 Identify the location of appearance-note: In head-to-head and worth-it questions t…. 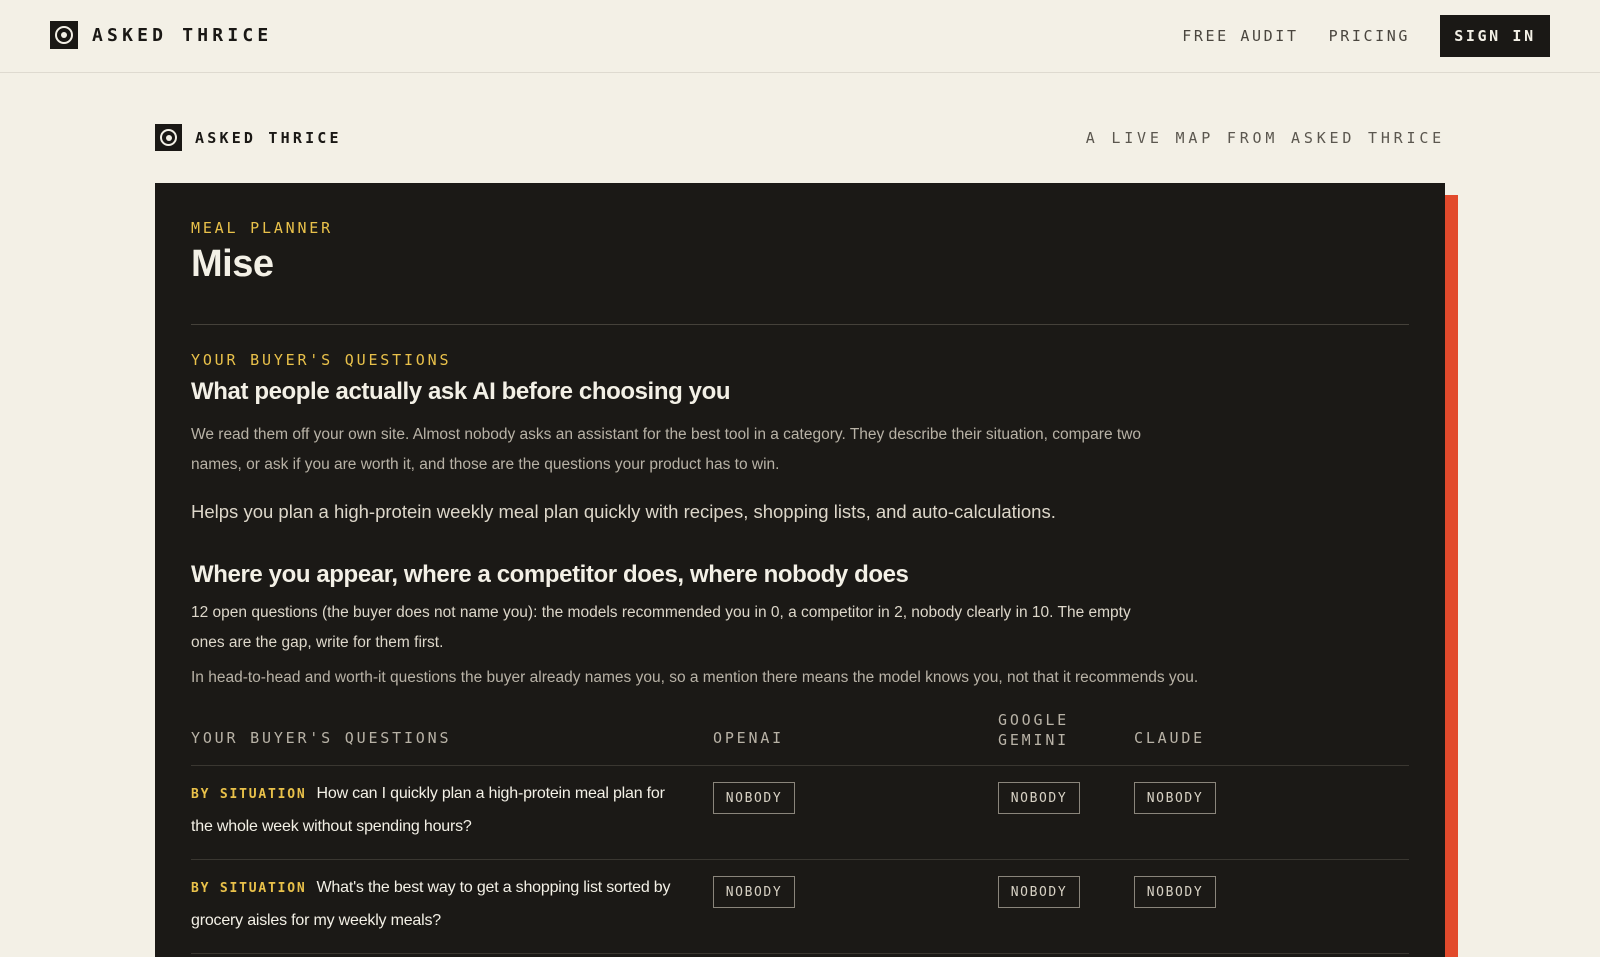
(695, 677).